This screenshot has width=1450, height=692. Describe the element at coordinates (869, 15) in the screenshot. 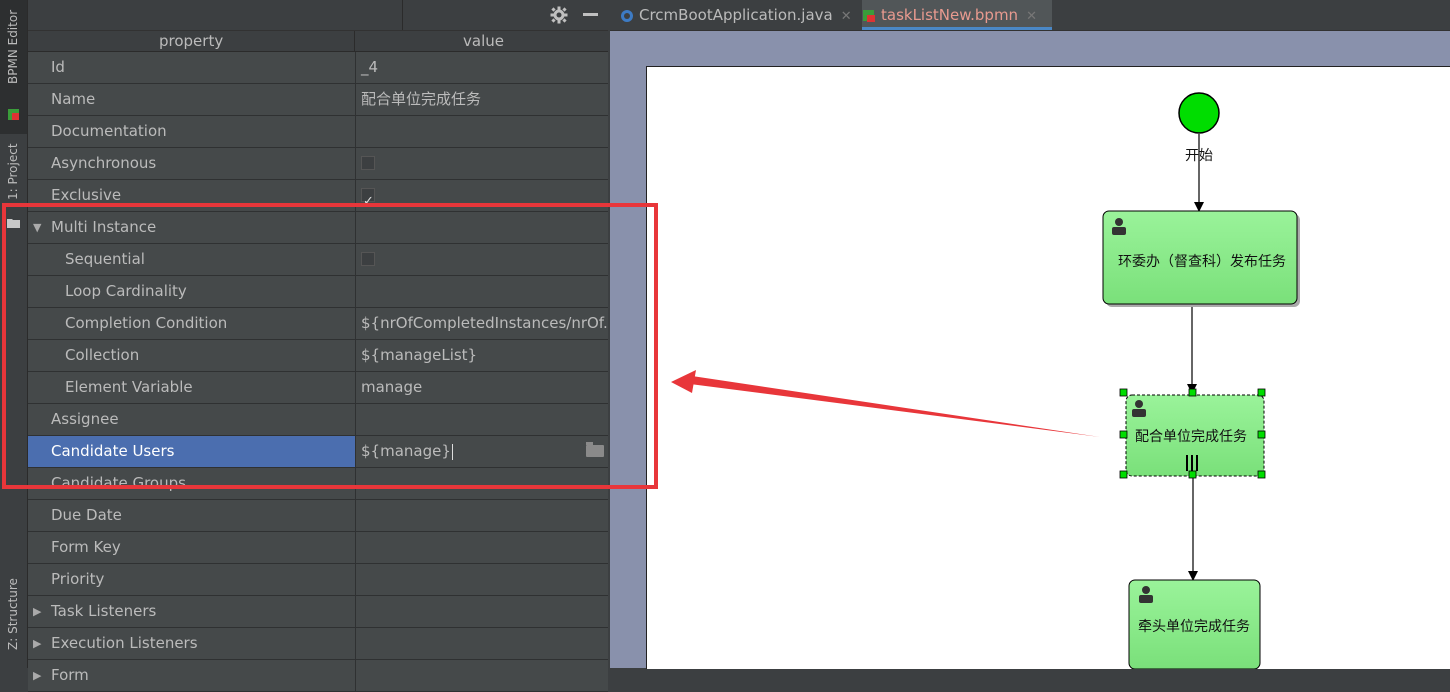

I see `bpmn-file-icon` at that location.